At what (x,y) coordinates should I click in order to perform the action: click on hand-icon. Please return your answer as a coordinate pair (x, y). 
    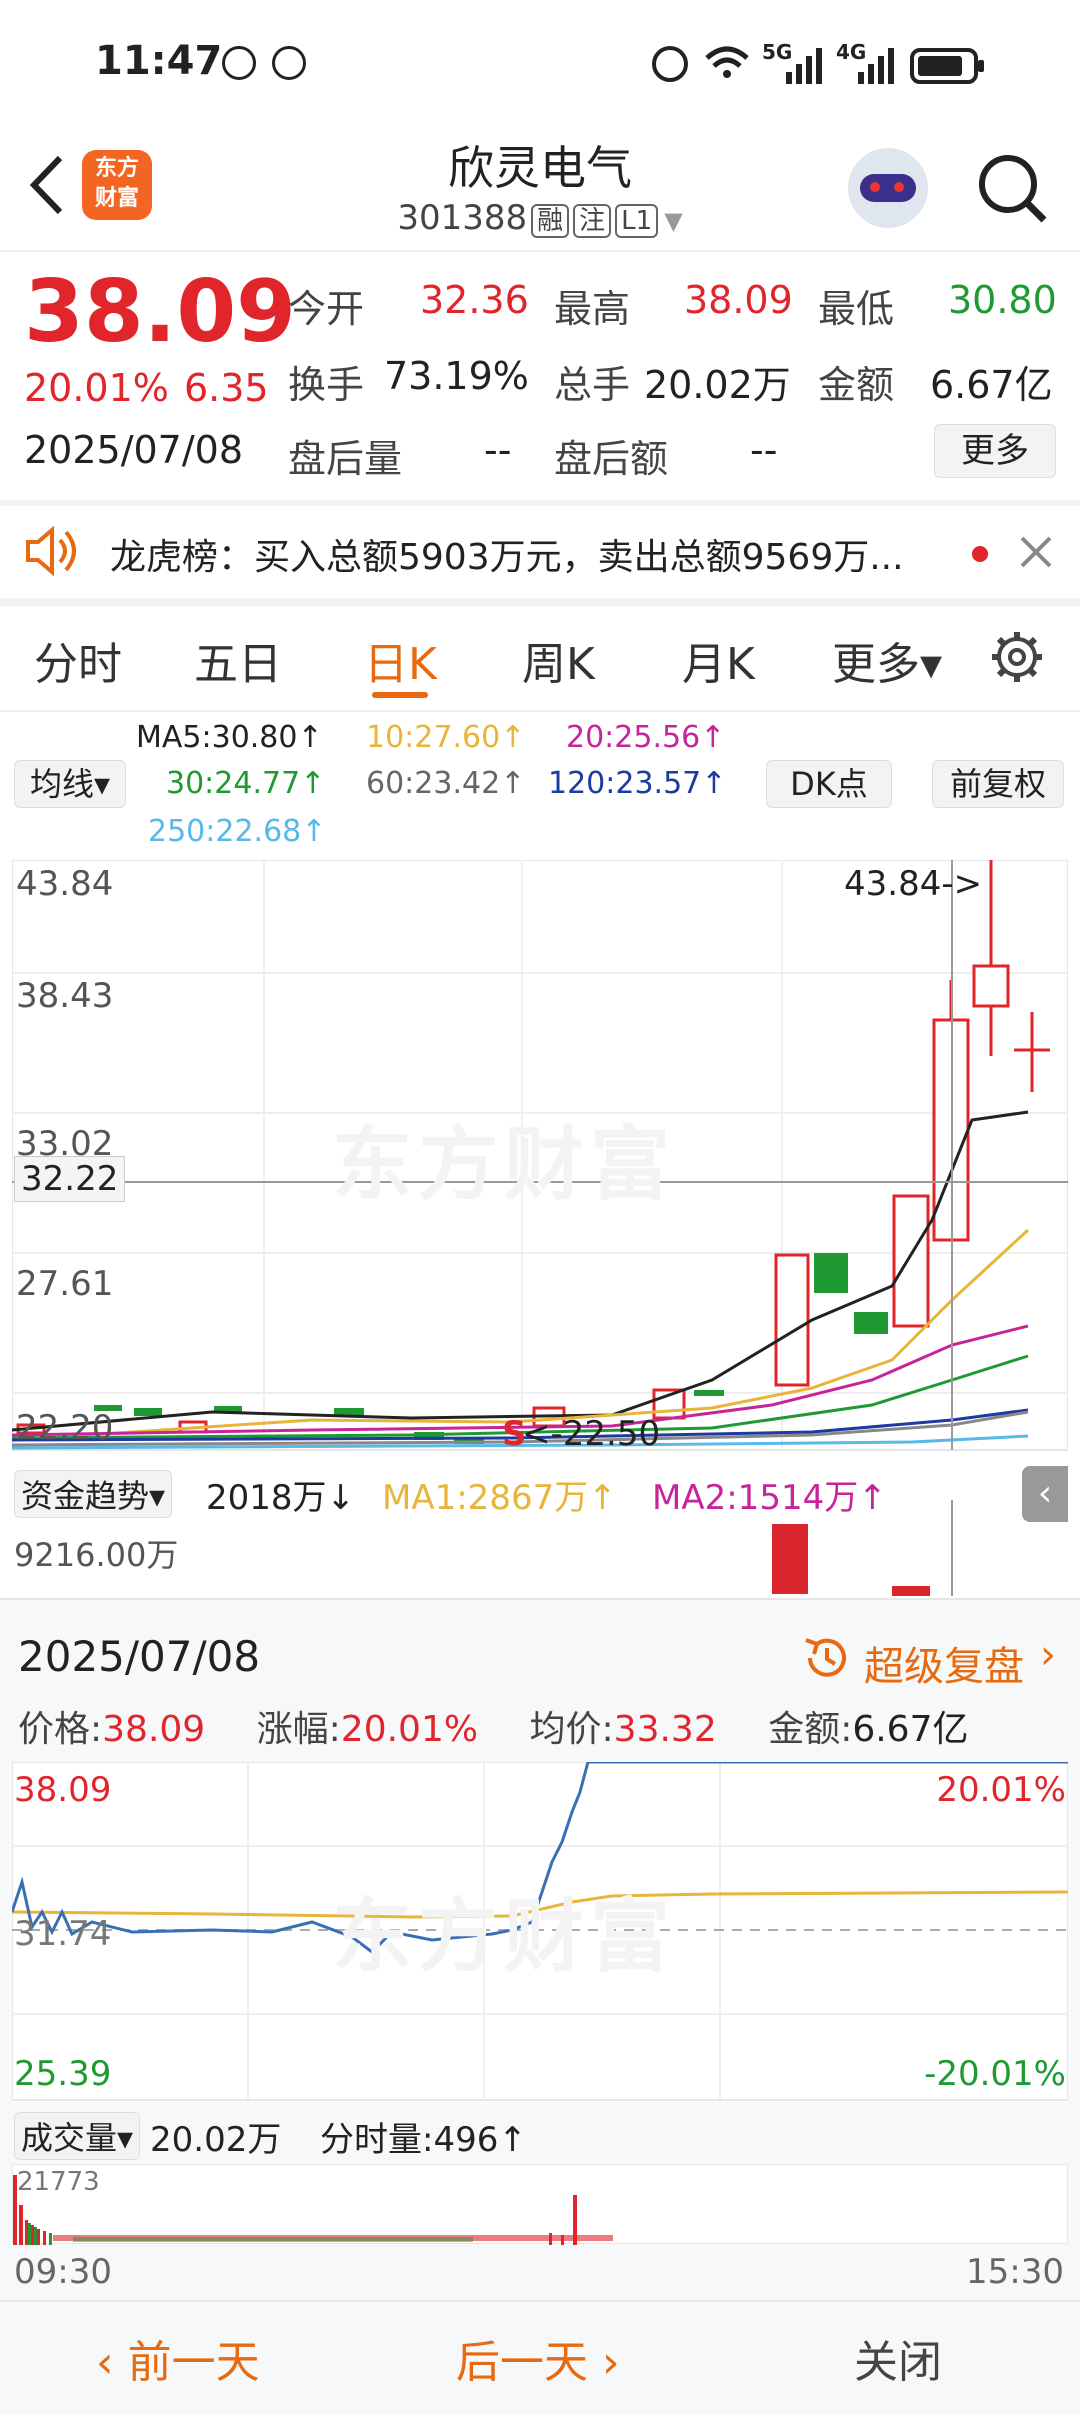
    Looking at the image, I should click on (239, 63).